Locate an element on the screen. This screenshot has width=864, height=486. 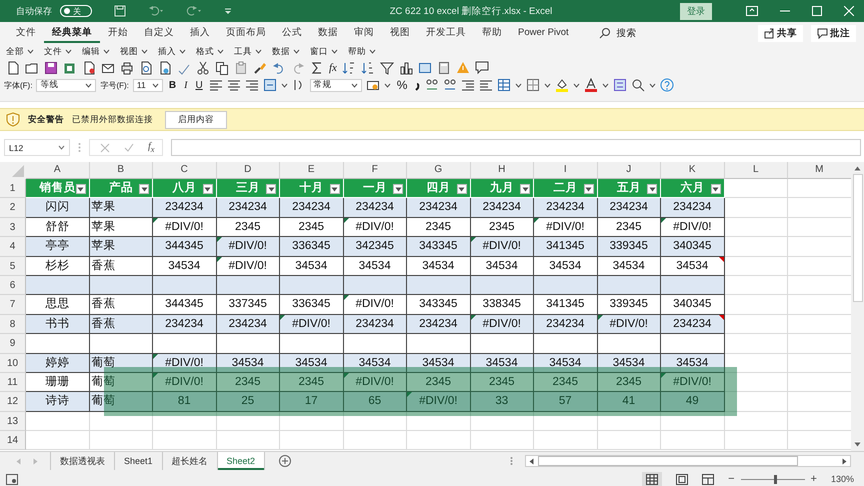
menu-item: 窗口 is located at coordinates (324, 52).